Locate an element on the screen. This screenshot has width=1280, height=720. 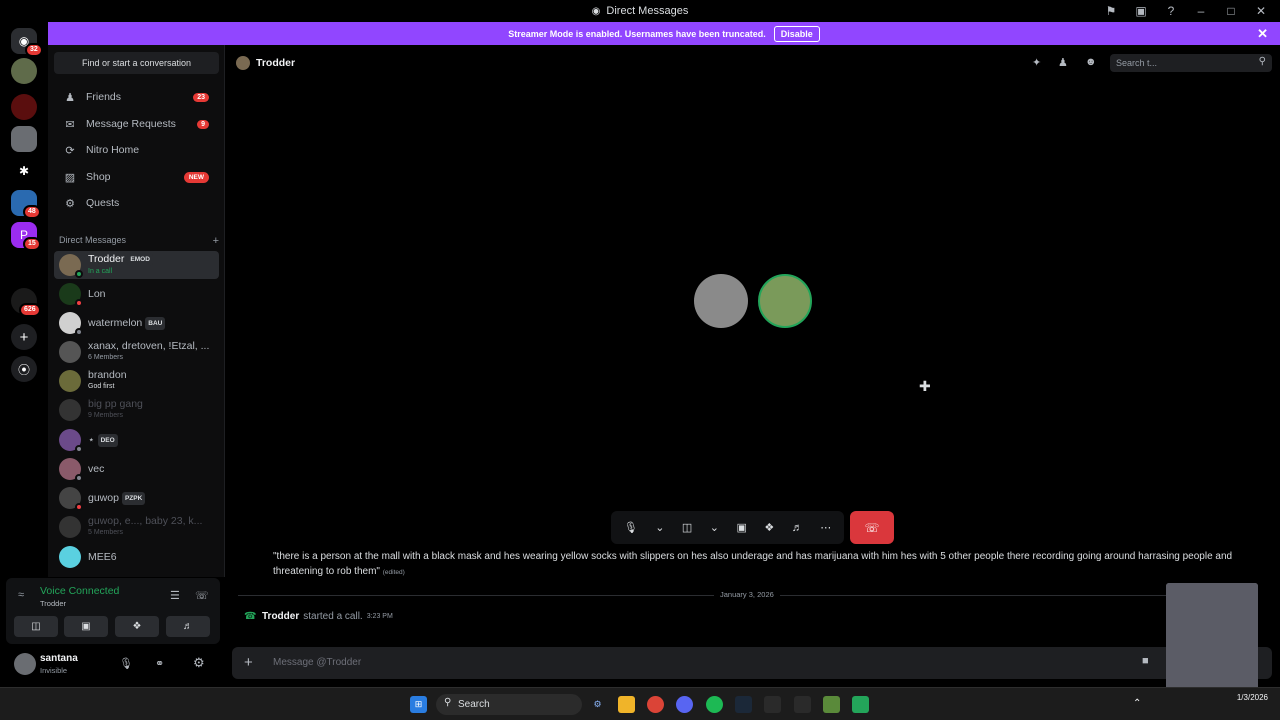
group-avatar is located at coordinates (70, 410).